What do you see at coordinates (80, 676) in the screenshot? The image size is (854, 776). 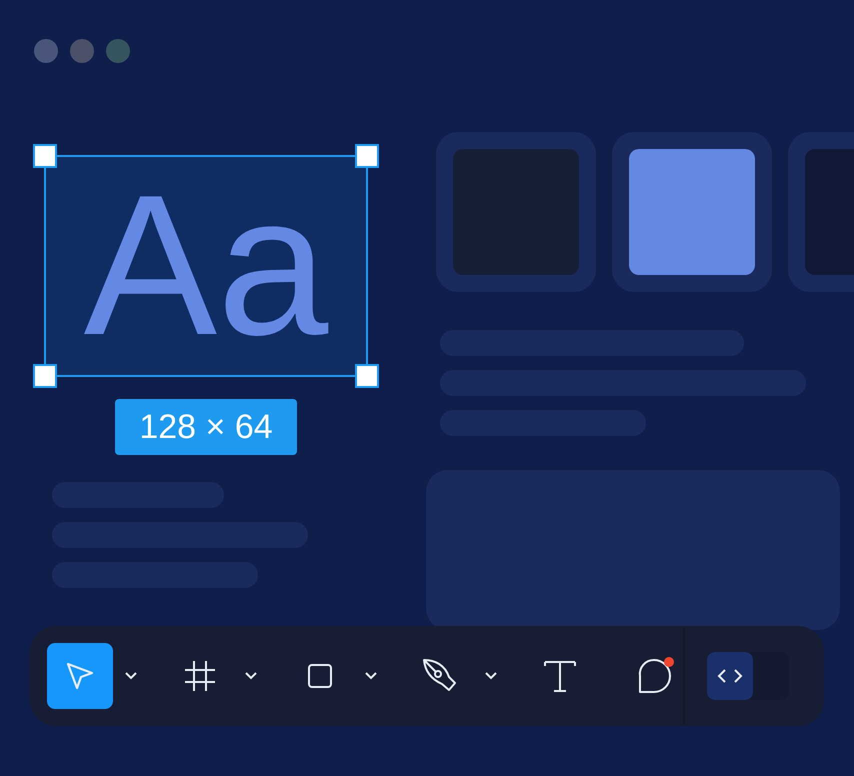 I see `select-tool-button` at bounding box center [80, 676].